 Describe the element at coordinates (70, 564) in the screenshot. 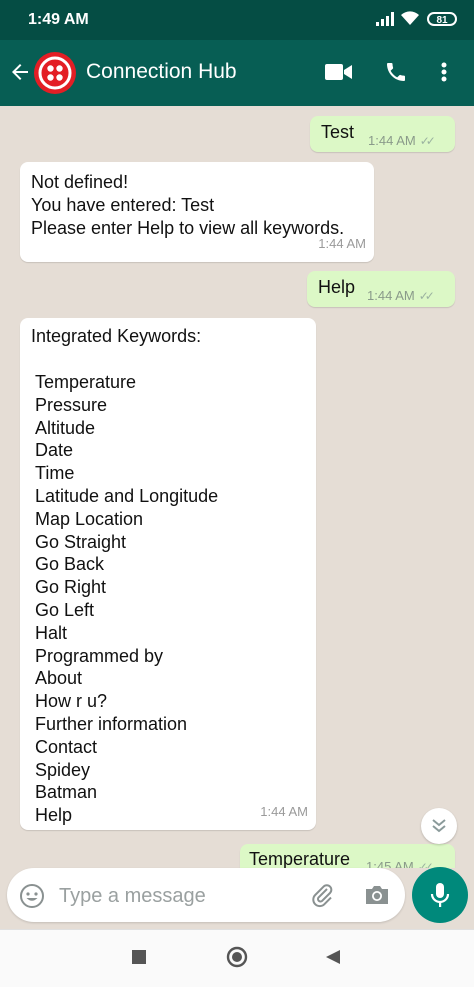

I see `keyword-item: Go Back` at that location.